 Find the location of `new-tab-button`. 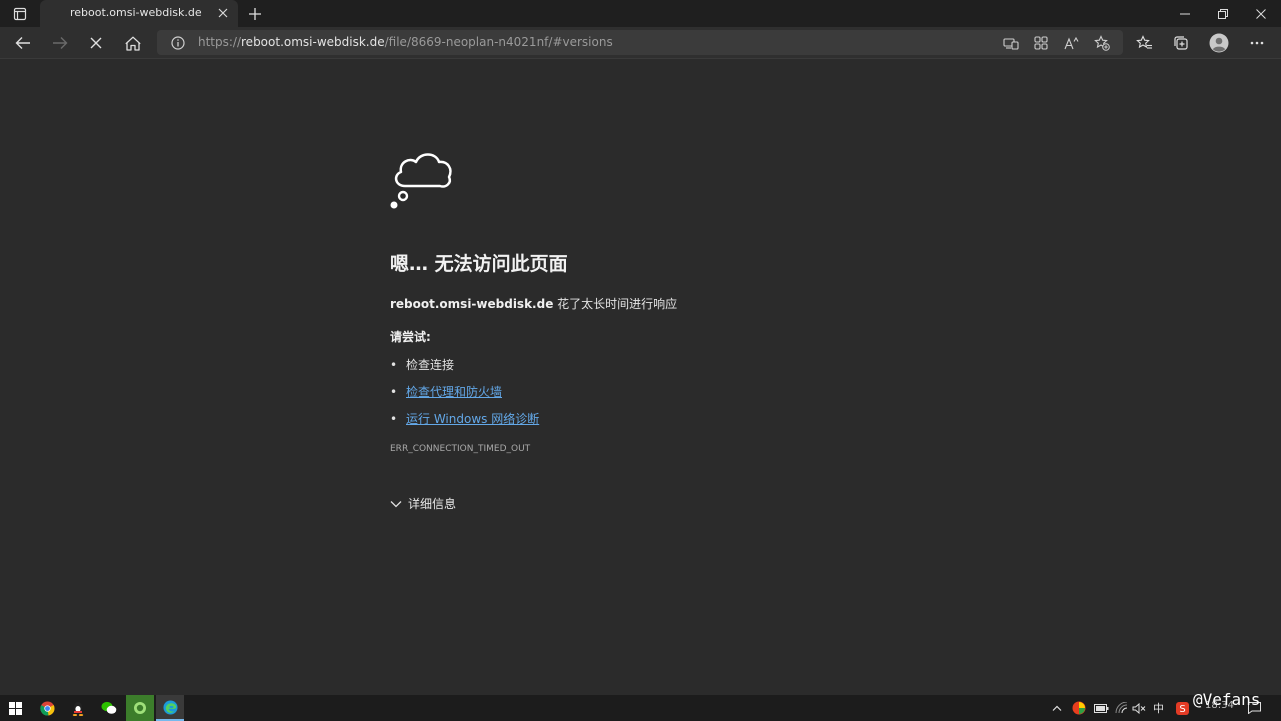

new-tab-button is located at coordinates (255, 14).